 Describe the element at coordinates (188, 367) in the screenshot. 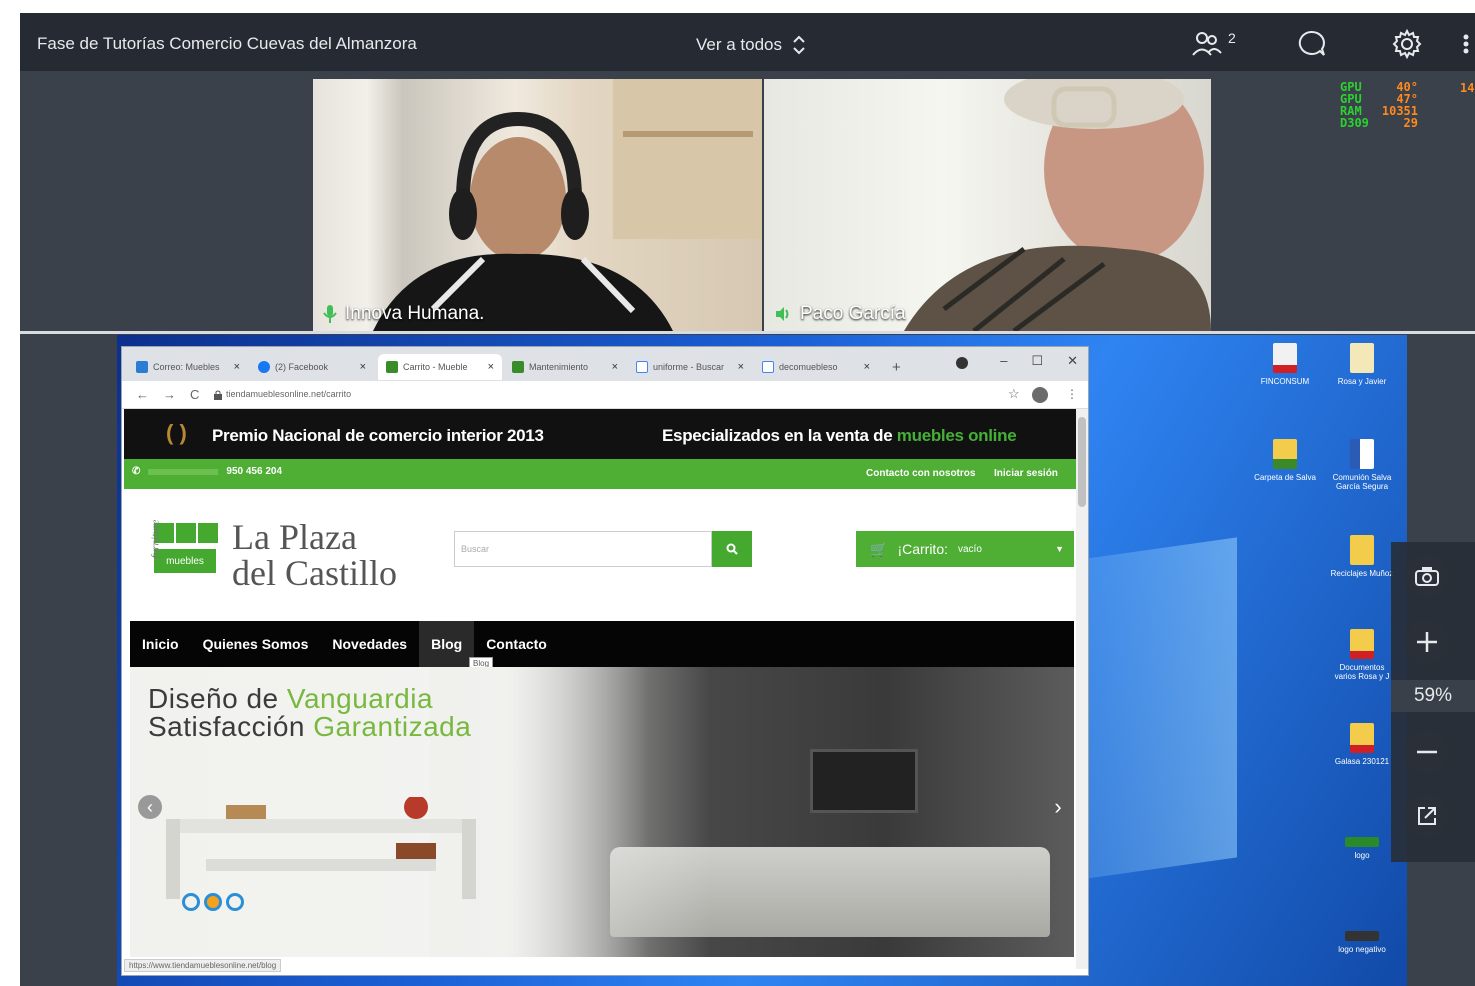

I see `browser-tab: Correo: Muebles ×` at that location.